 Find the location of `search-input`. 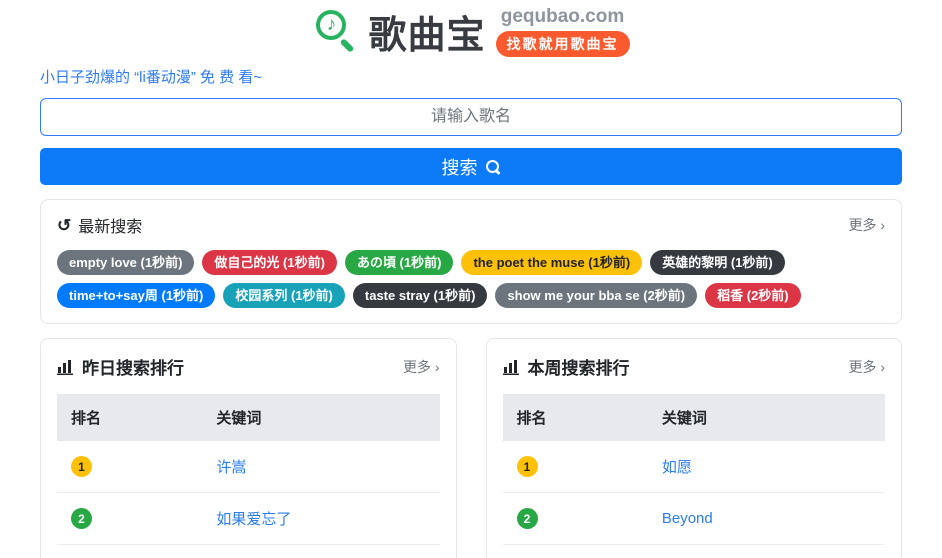

search-input is located at coordinates (471, 117).